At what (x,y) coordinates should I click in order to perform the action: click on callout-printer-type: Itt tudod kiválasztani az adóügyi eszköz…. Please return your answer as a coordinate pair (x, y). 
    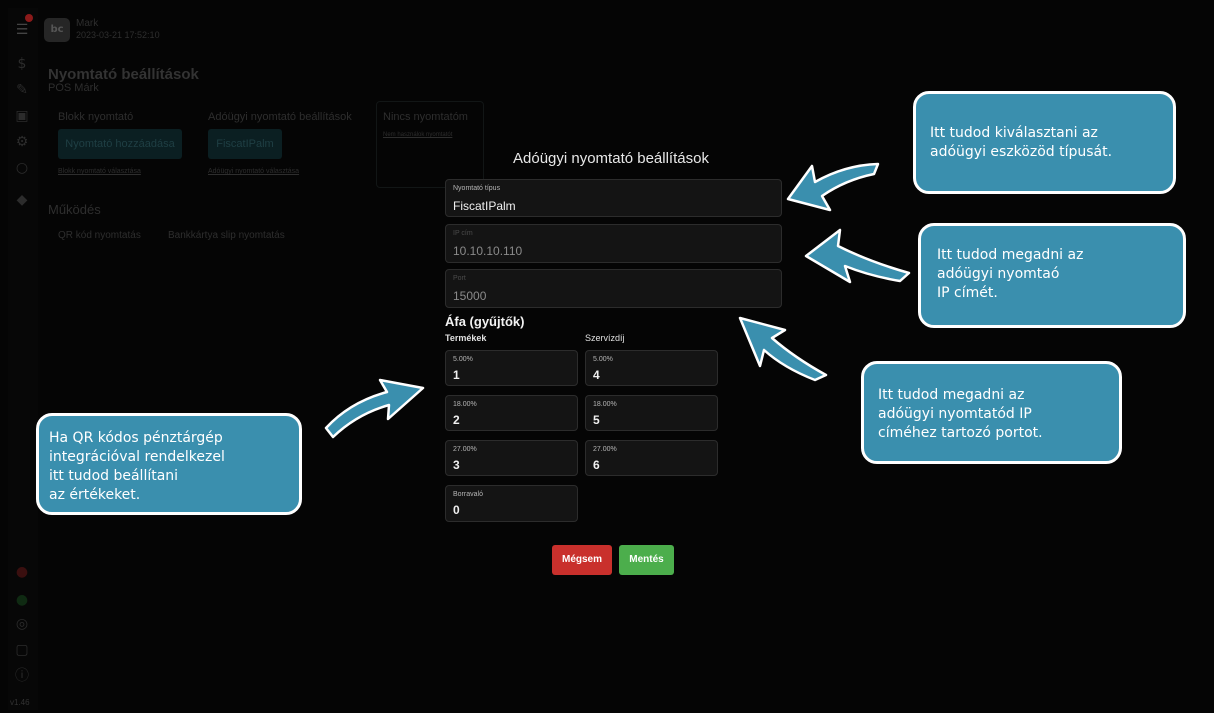
    Looking at the image, I should click on (1044, 142).